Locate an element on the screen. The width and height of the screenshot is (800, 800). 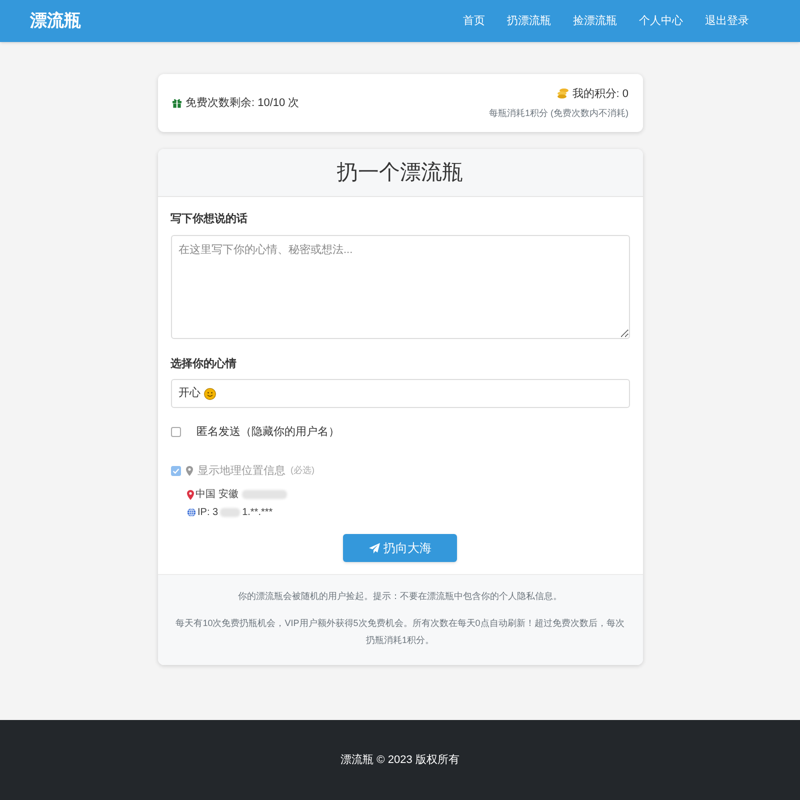
mood-select: 开心 is located at coordinates (400, 393).